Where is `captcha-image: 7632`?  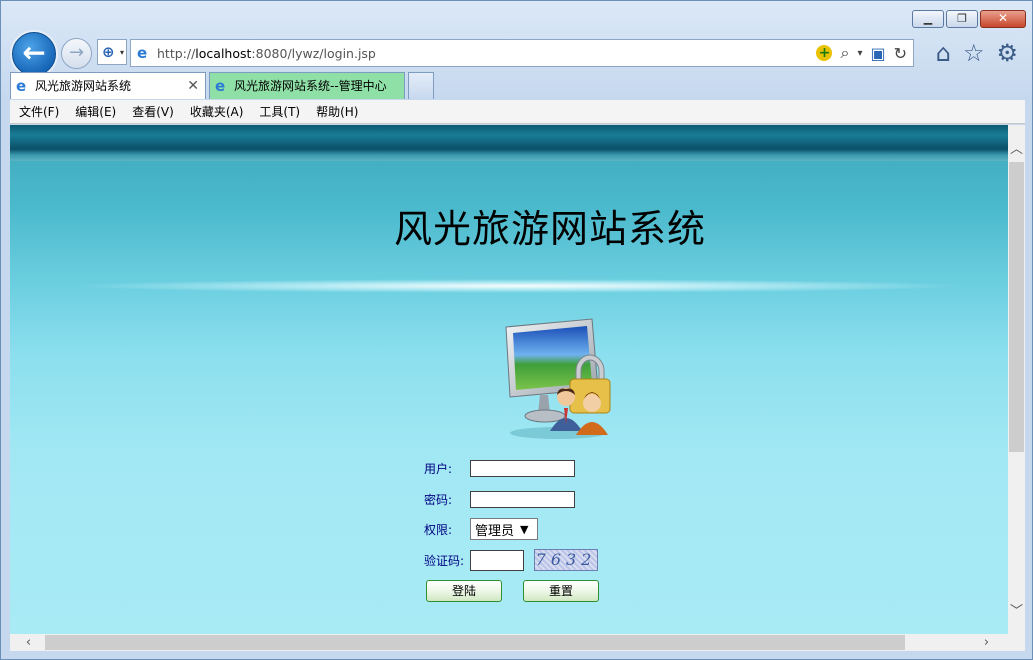
captcha-image: 7632 is located at coordinates (566, 560).